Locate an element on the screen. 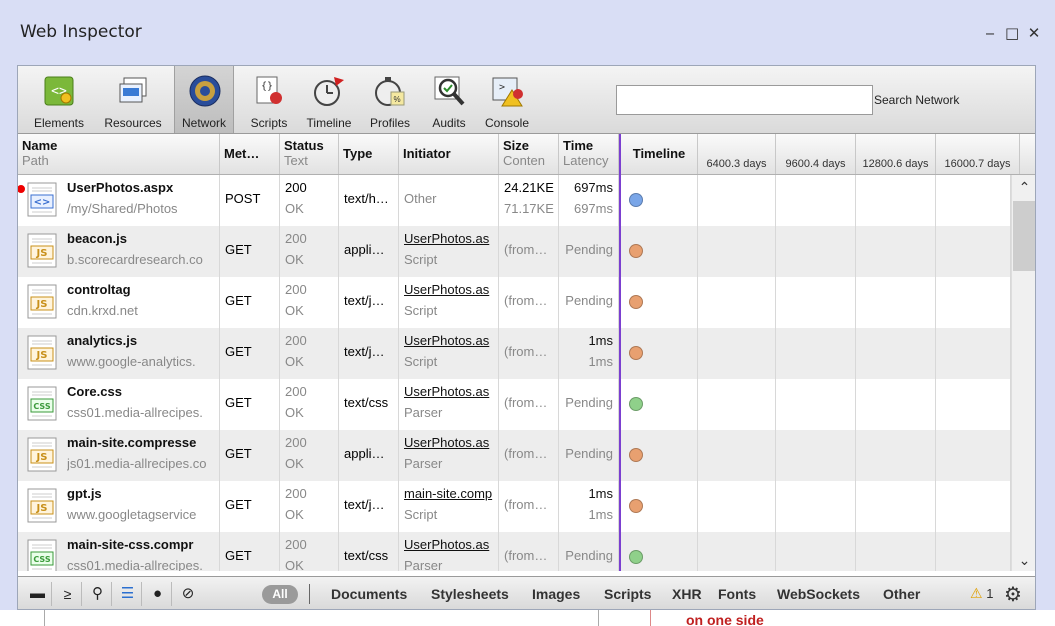 Image resolution: width=1055 pixels, height=626 pixels. tab-console: > Console is located at coordinates (507, 99).